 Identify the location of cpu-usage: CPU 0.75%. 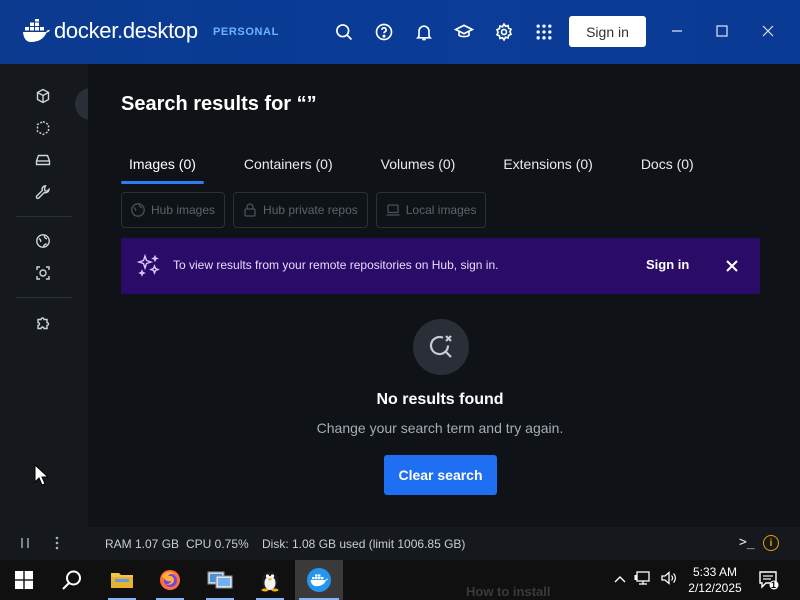
(217, 544).